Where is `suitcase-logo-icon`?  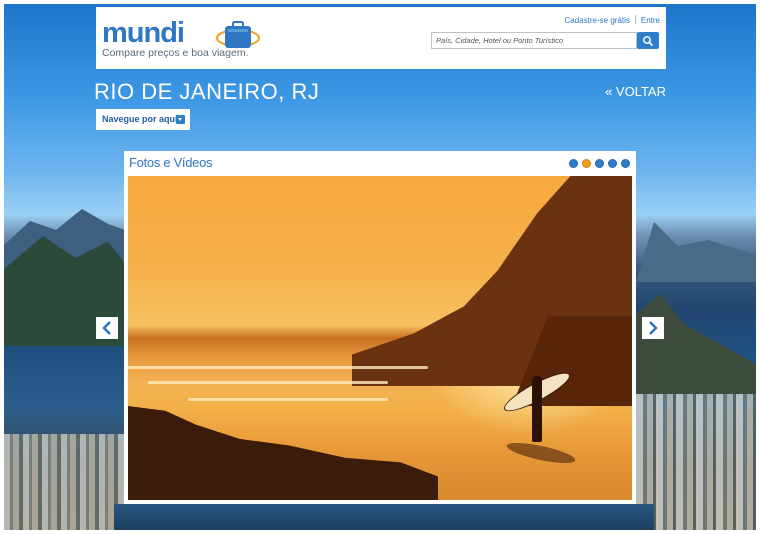
suitcase-logo-icon is located at coordinates (238, 34).